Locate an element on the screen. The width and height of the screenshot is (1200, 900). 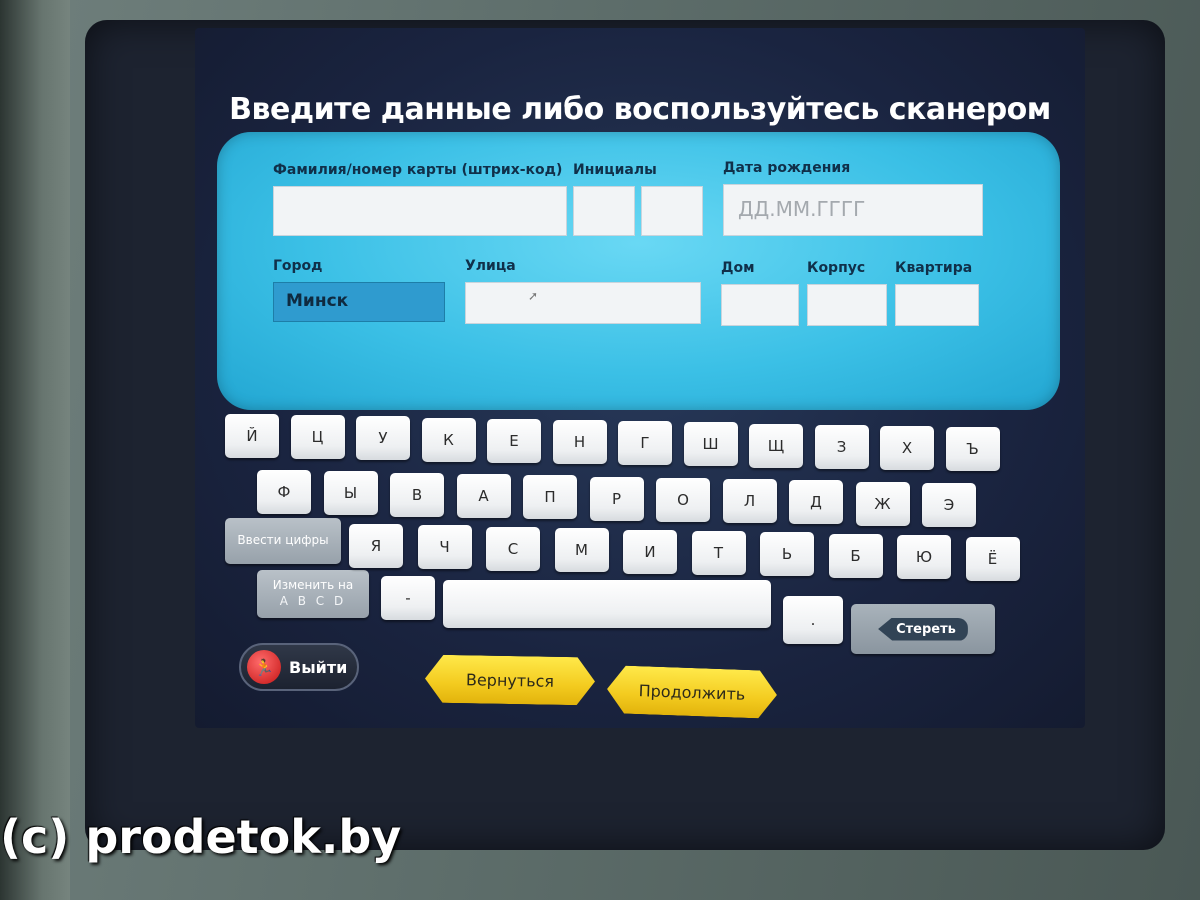
street-input: ➚ is located at coordinates (583, 303).